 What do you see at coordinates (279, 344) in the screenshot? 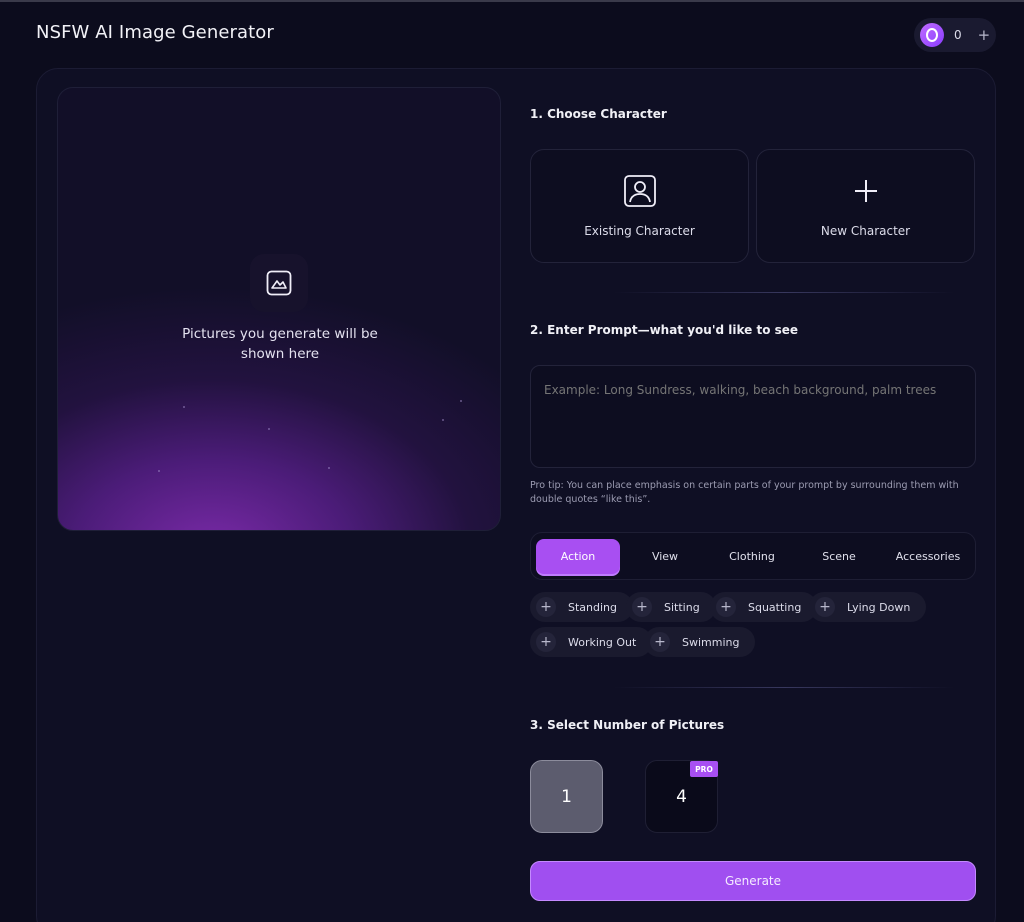
I see `preview-placeholder-text: Pictures you generate will be shown here` at bounding box center [279, 344].